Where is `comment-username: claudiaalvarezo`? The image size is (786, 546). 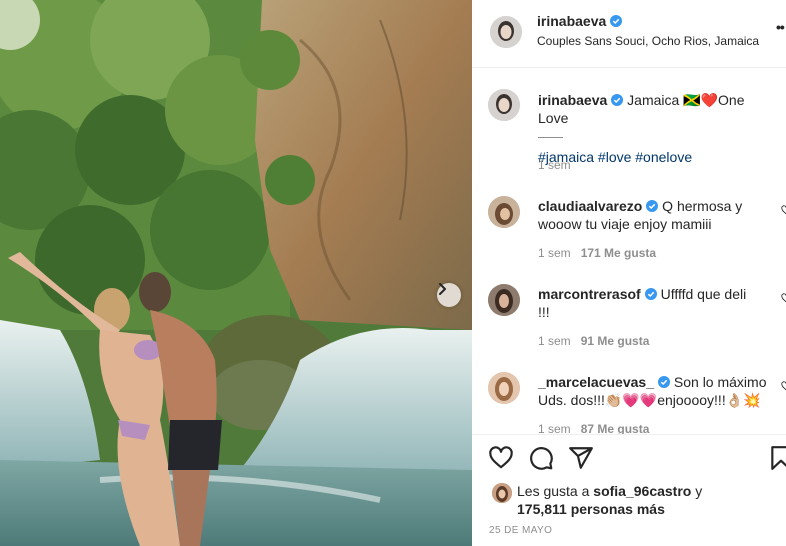 comment-username: claudiaalvarezo is located at coordinates (590, 206).